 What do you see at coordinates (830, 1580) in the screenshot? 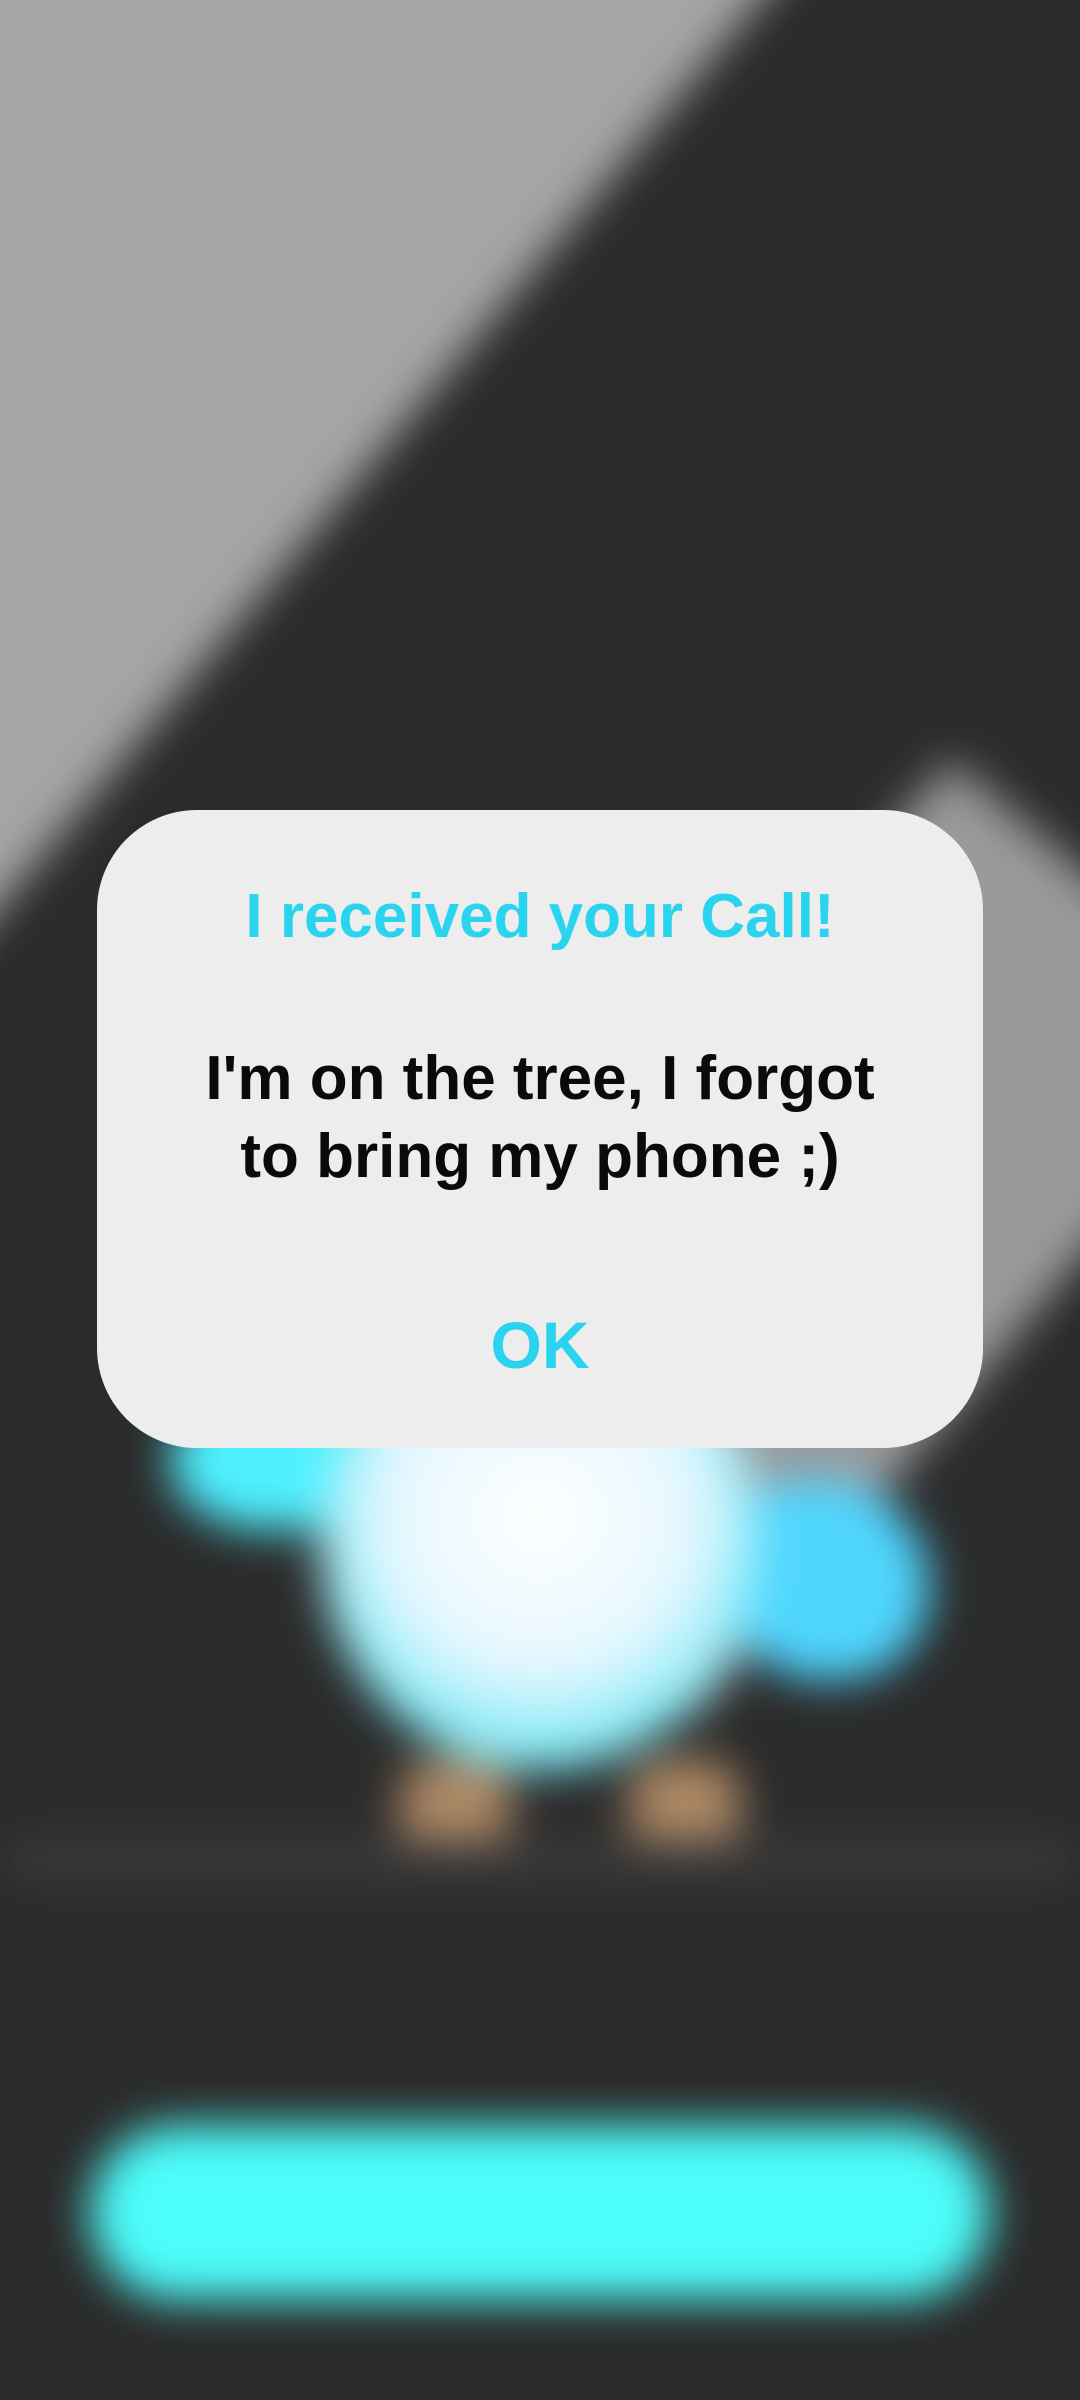
I see `bird-wing-right` at bounding box center [830, 1580].